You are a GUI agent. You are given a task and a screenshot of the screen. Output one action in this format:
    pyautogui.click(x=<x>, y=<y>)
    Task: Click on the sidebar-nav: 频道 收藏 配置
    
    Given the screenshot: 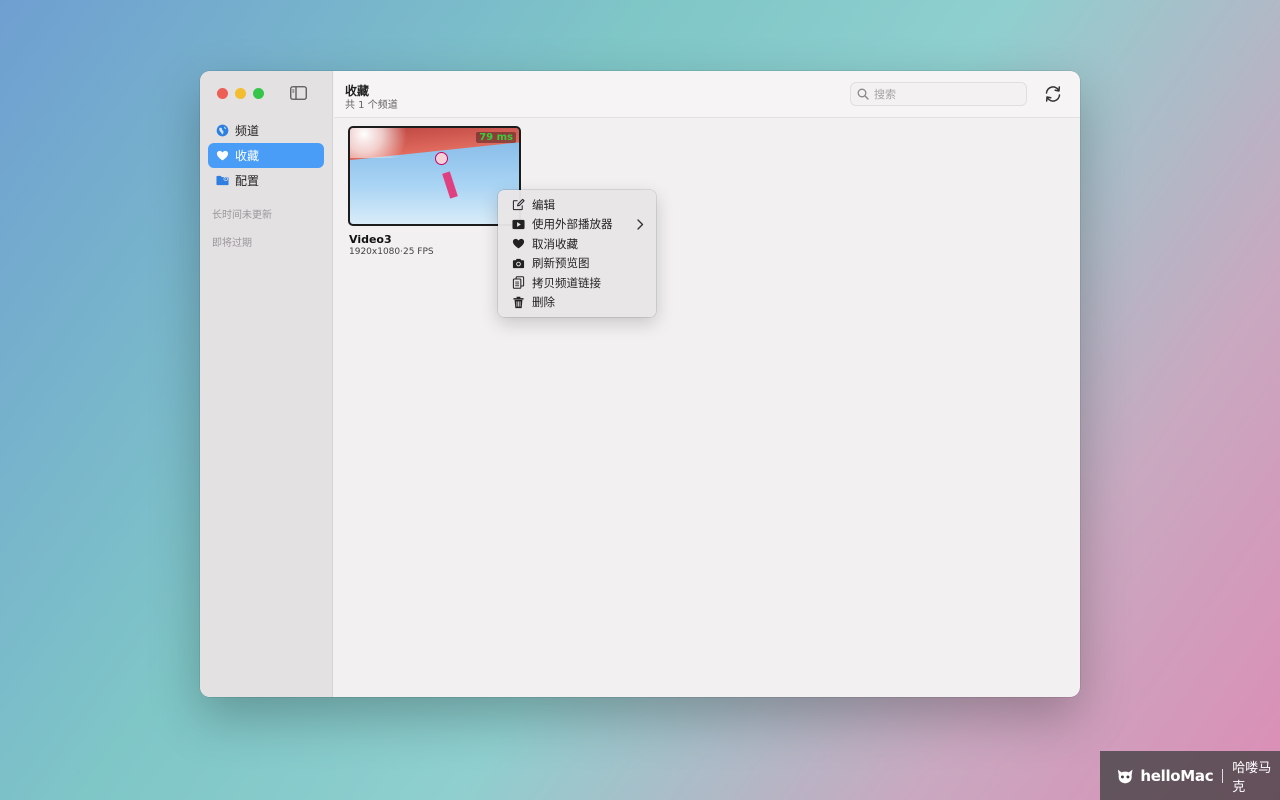 What is the action you would take?
    pyautogui.click(x=266, y=155)
    